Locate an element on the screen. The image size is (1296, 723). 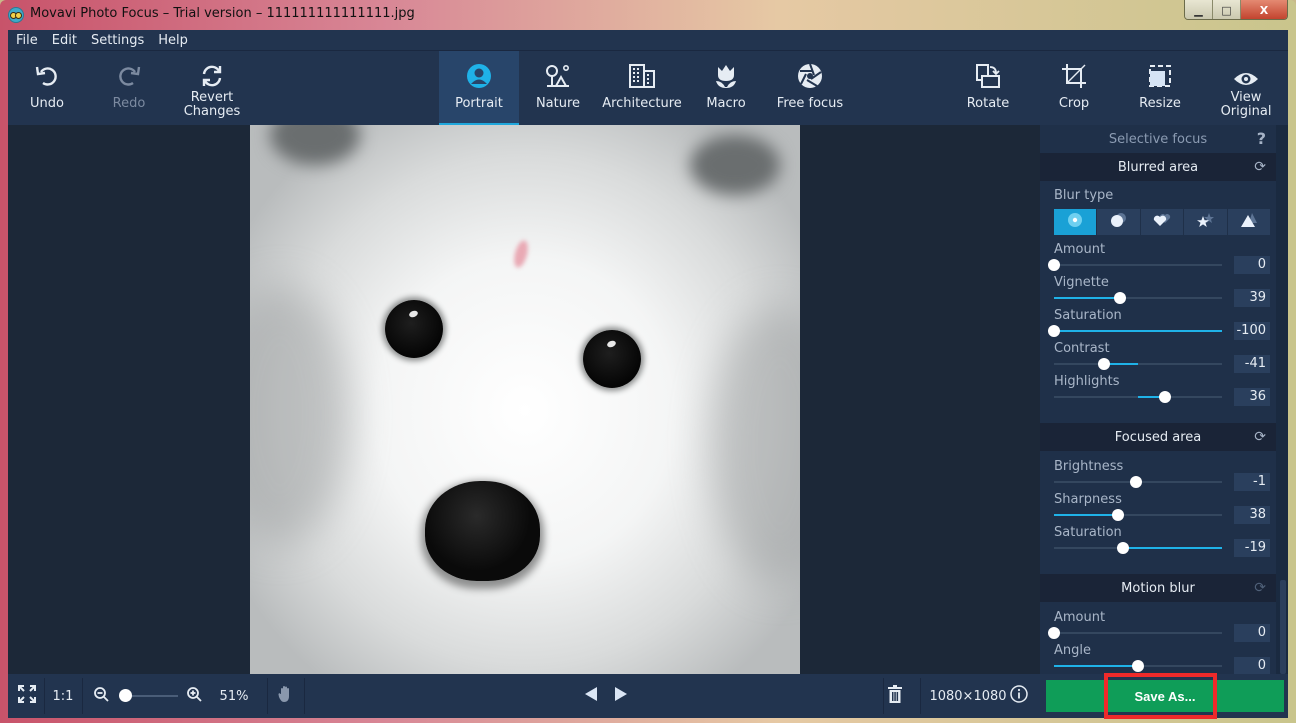
menu-edit: Edit is located at coordinates (67, 40).